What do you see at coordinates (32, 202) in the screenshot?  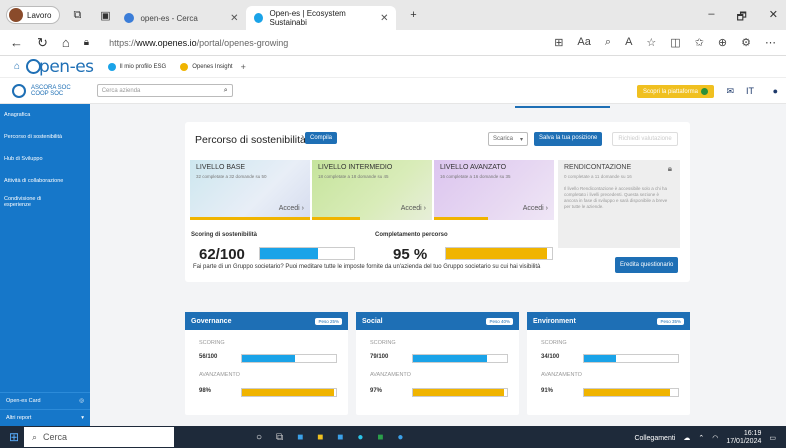 I see `sidebar-item-esperienze: Condivisione di esperienze` at bounding box center [32, 202].